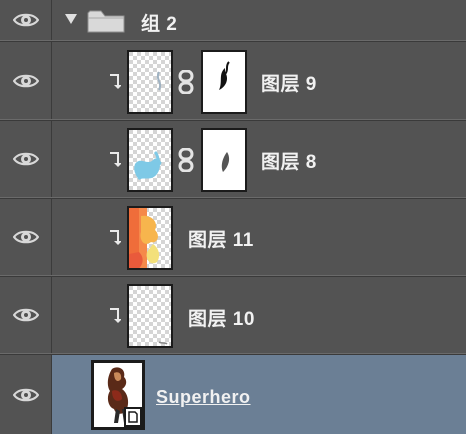  What do you see at coordinates (133, 417) in the screenshot?
I see `smart-object-badge-icon` at bounding box center [133, 417].